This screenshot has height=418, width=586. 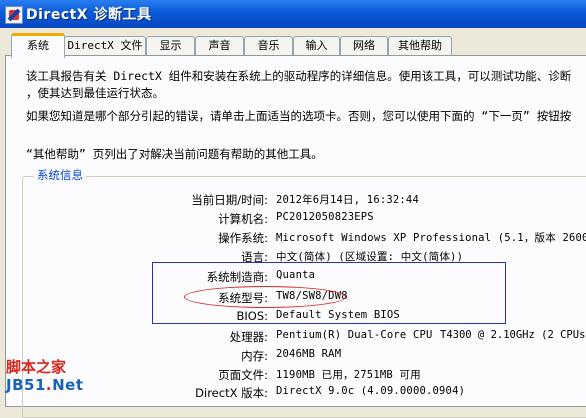 What do you see at coordinates (243, 219) in the screenshot?
I see `info-label: 计算机名:` at bounding box center [243, 219].